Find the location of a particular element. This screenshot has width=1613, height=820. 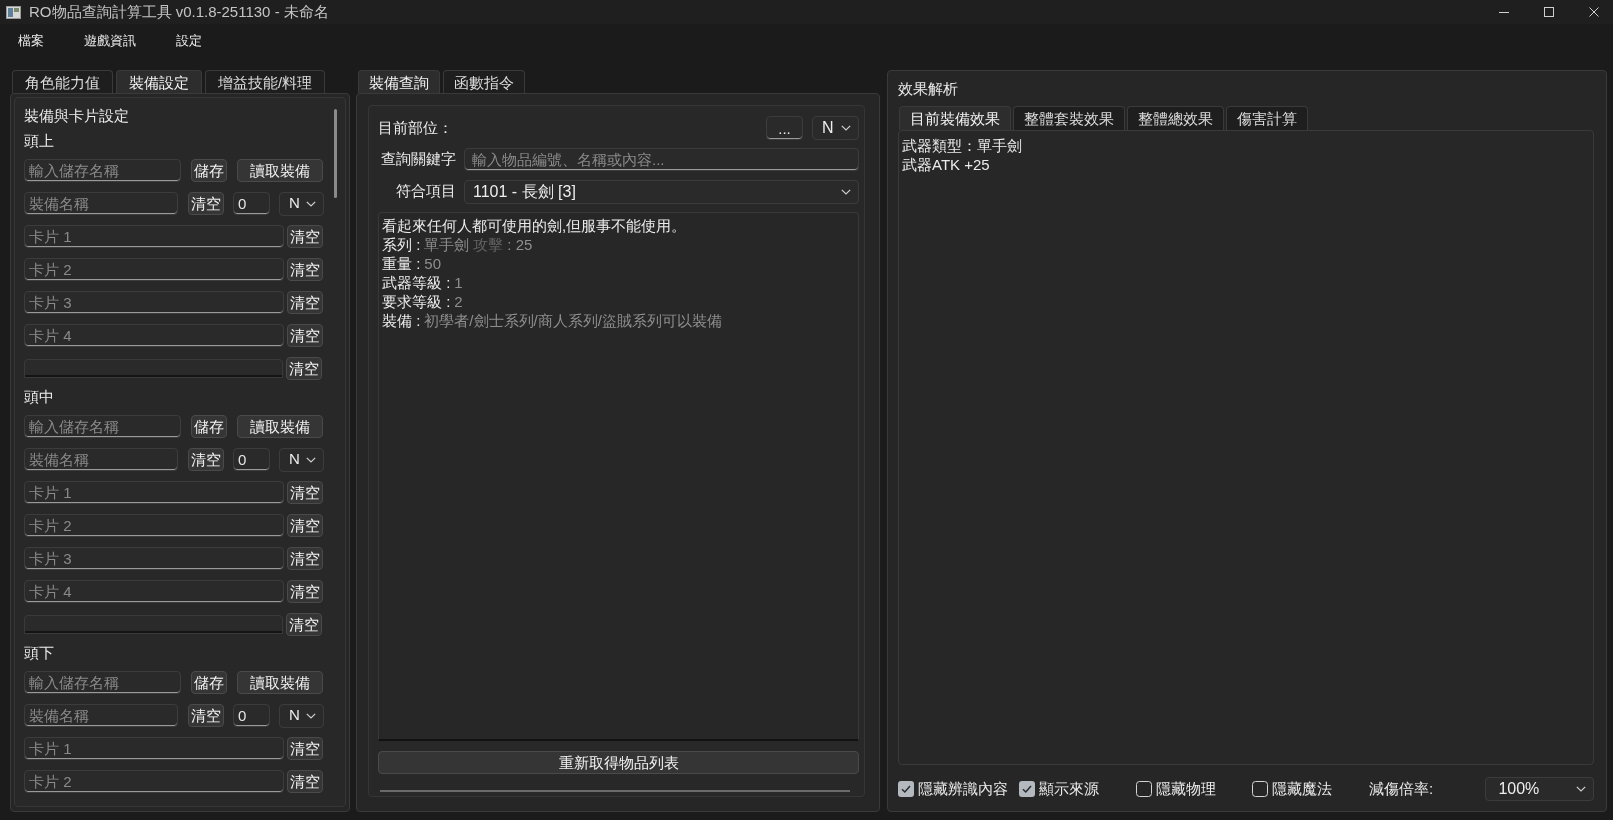

slot-label: 頭下 is located at coordinates (39, 653).